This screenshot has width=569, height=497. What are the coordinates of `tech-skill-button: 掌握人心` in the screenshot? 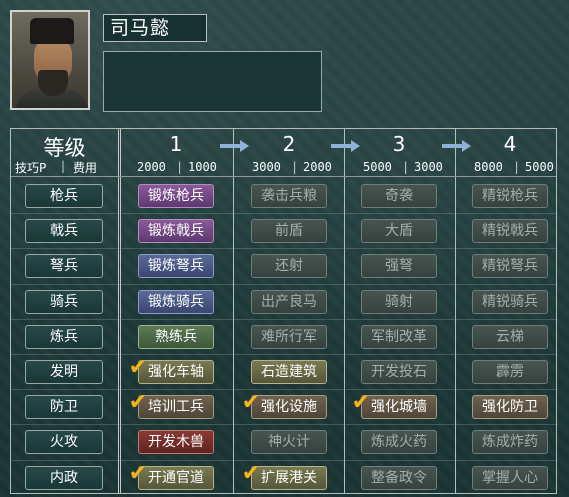 It's located at (510, 477).